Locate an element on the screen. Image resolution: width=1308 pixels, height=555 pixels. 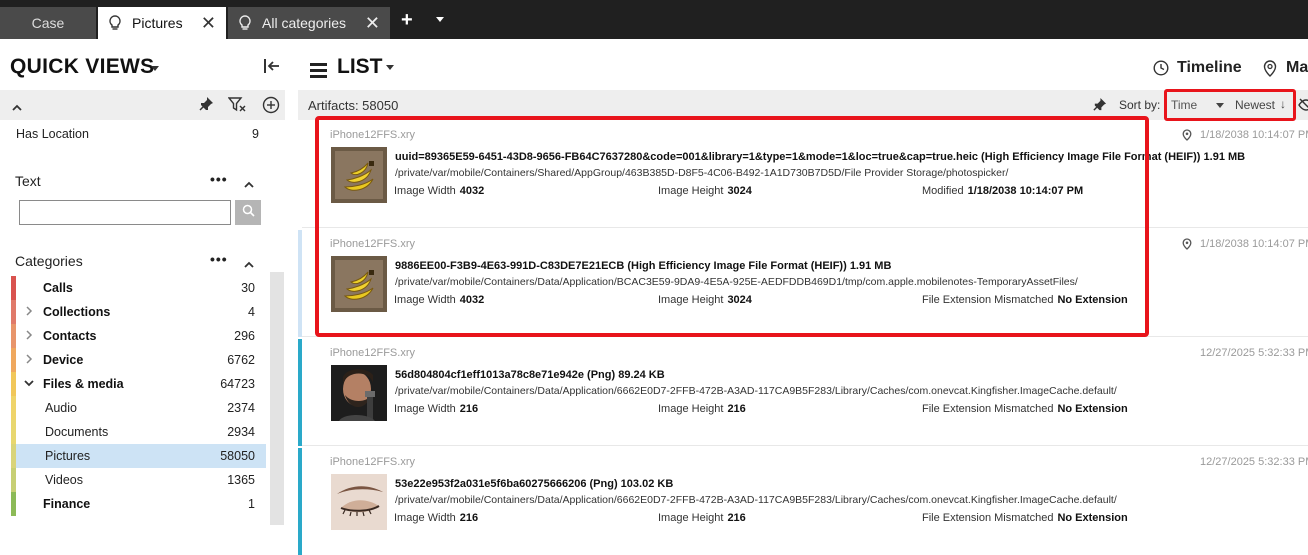
search-icon is located at coordinates (248, 213).